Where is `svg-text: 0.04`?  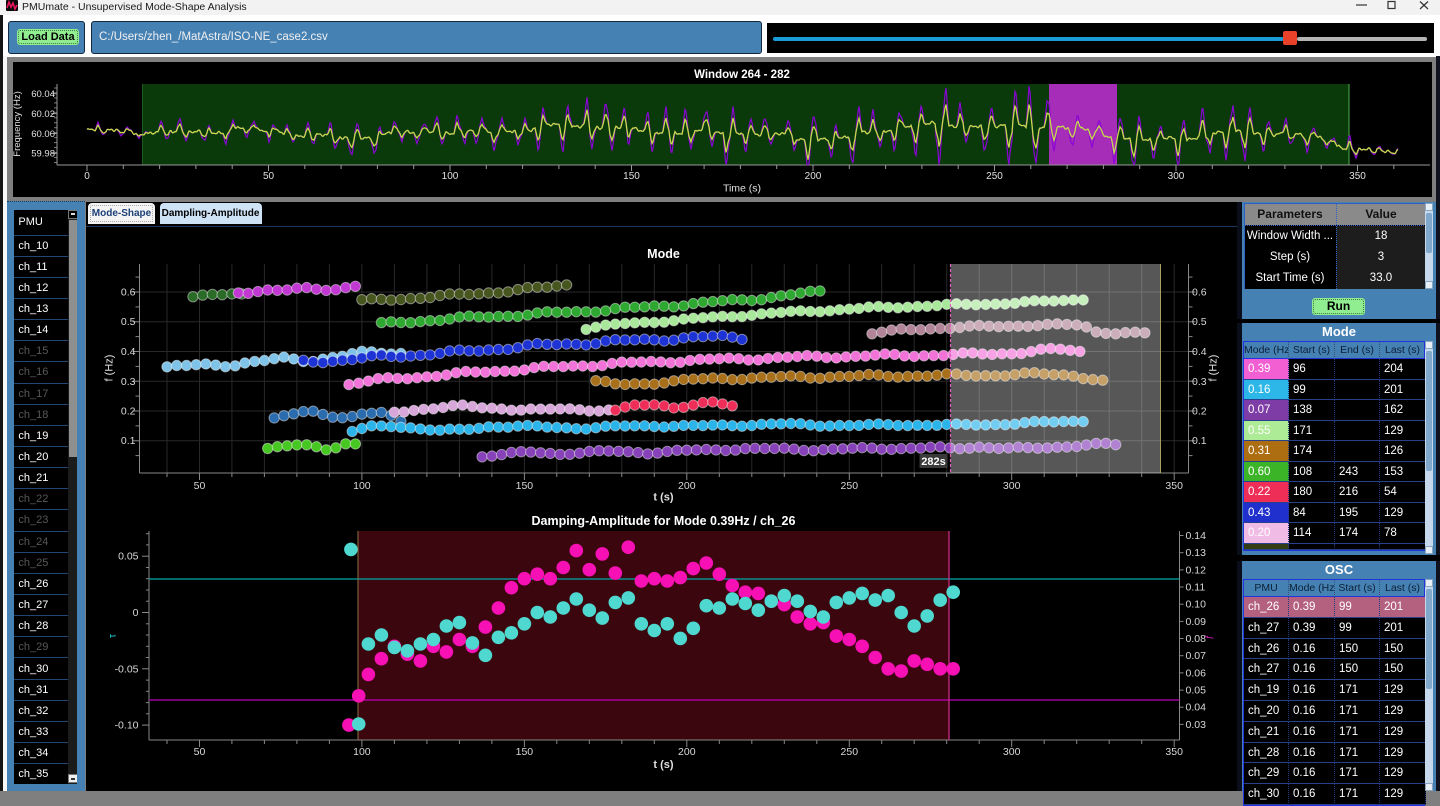
svg-text: 0.04 is located at coordinates (1195, 708).